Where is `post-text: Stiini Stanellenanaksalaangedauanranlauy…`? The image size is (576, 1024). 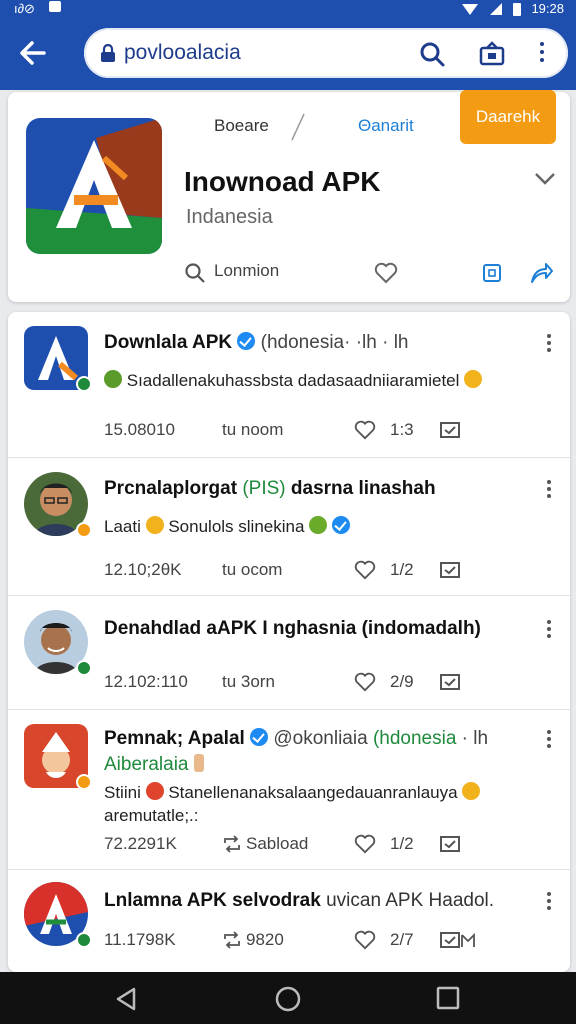 post-text: Stiini Stanellenanaksalaangedauanranlauy… is located at coordinates (292, 792).